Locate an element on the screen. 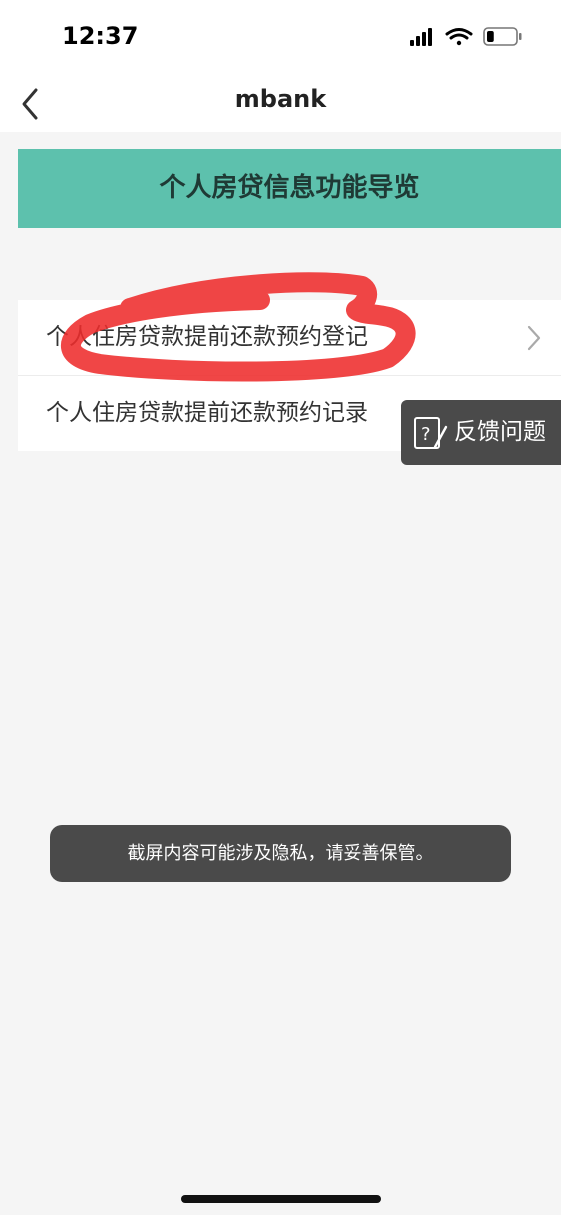  chevron-right-icon is located at coordinates (534, 338).